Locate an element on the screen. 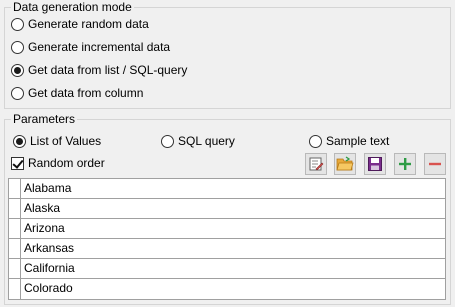  value-cell: Alaska is located at coordinates (233, 208).